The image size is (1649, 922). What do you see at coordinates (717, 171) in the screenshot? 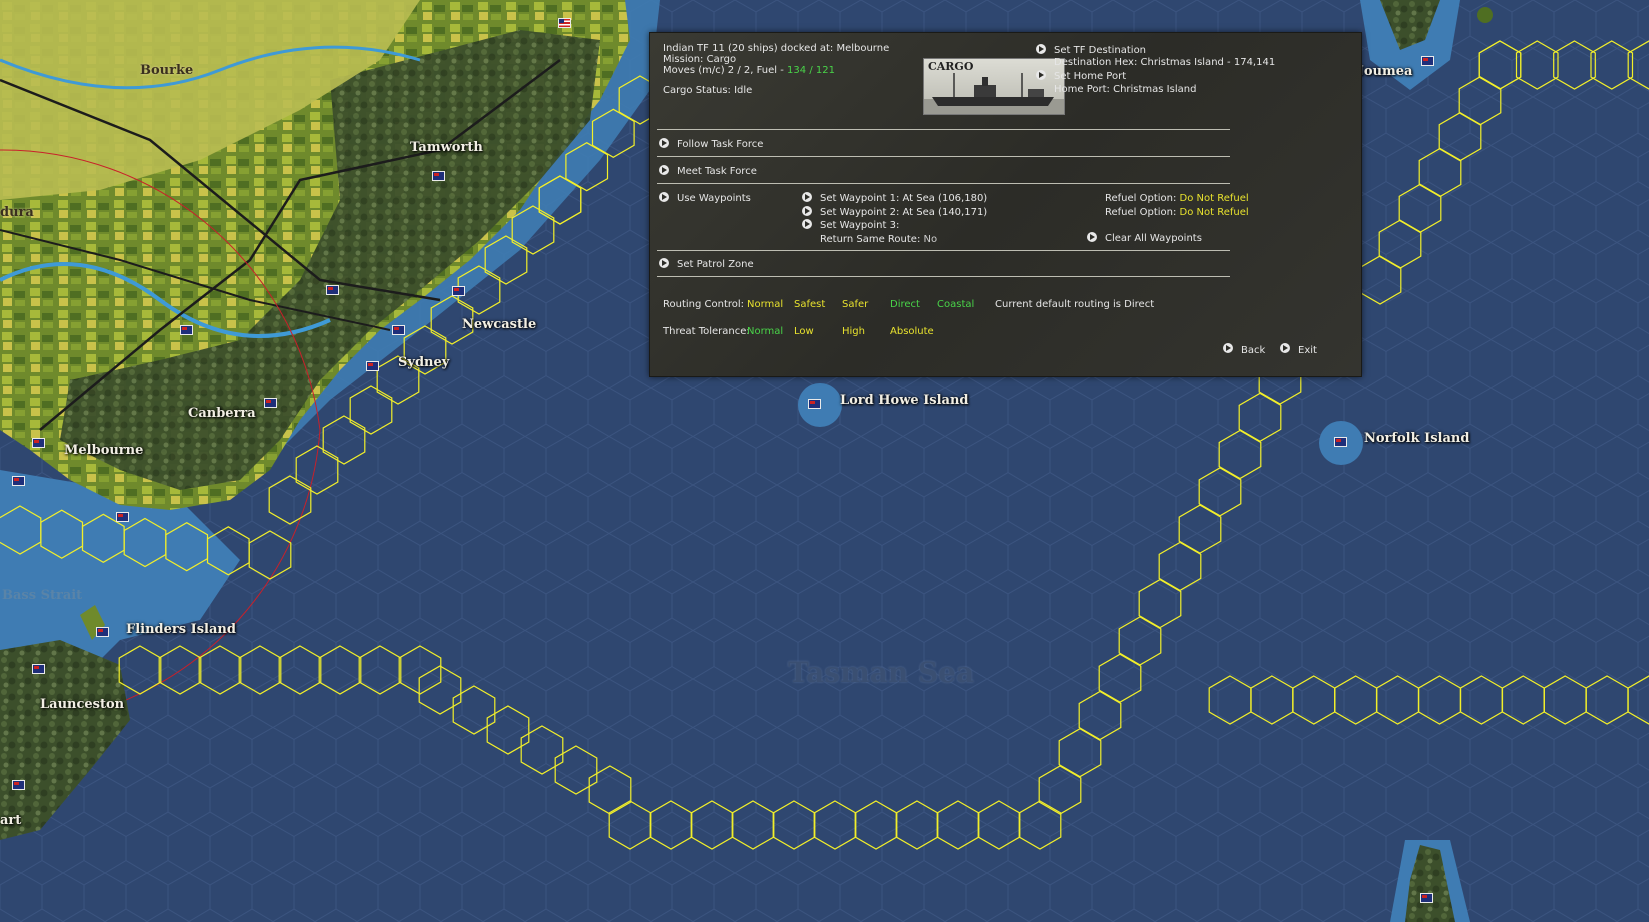
I see `meet-task-force-button: Meet Task Force` at bounding box center [717, 171].